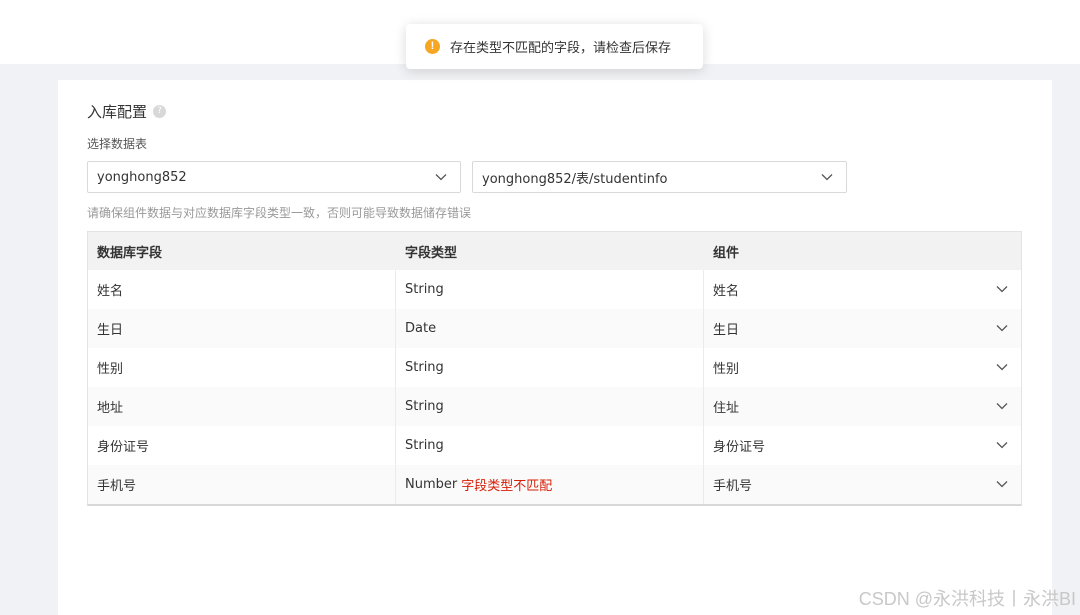  Describe the element at coordinates (550, 328) in the screenshot. I see `field-type-cell: Date` at that location.